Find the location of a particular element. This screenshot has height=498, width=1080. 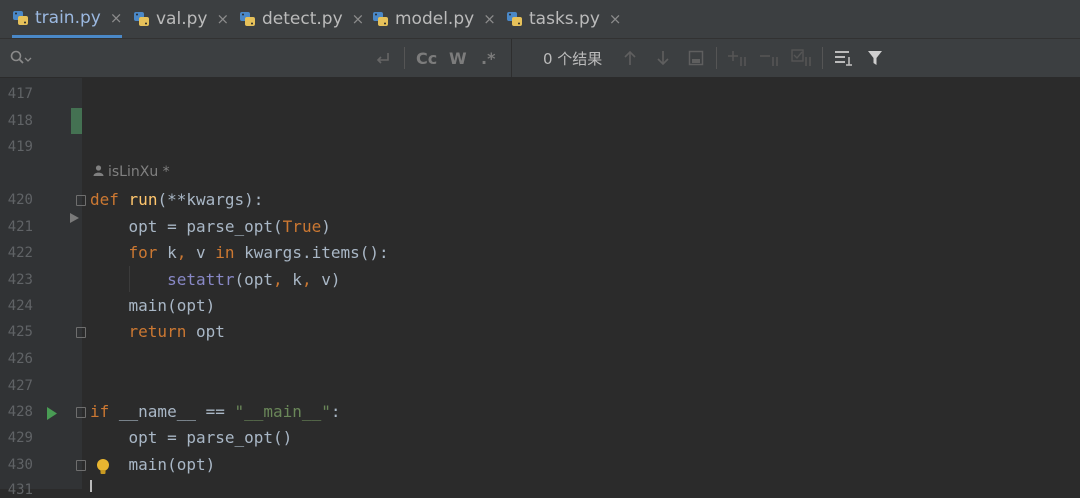

code-text: : is located at coordinates (335, 411).